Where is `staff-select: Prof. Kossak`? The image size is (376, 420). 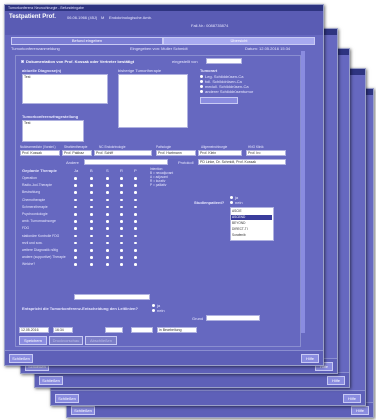
staff-select: Prof. Kossak is located at coordinates (40, 153).